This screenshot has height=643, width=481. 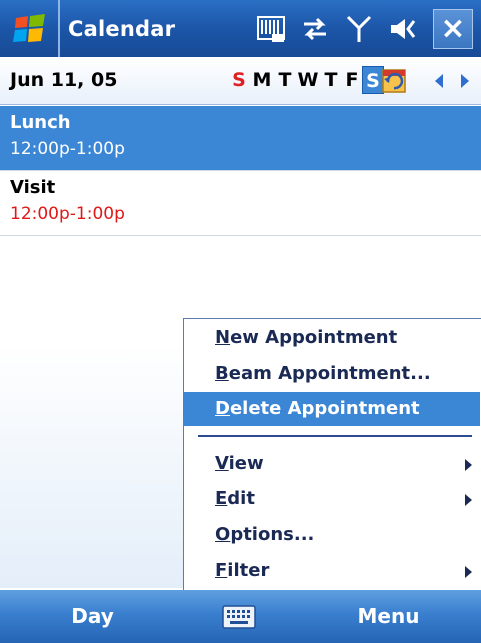 What do you see at coordinates (92, 616) in the screenshot?
I see `left-softkey-day: Day` at bounding box center [92, 616].